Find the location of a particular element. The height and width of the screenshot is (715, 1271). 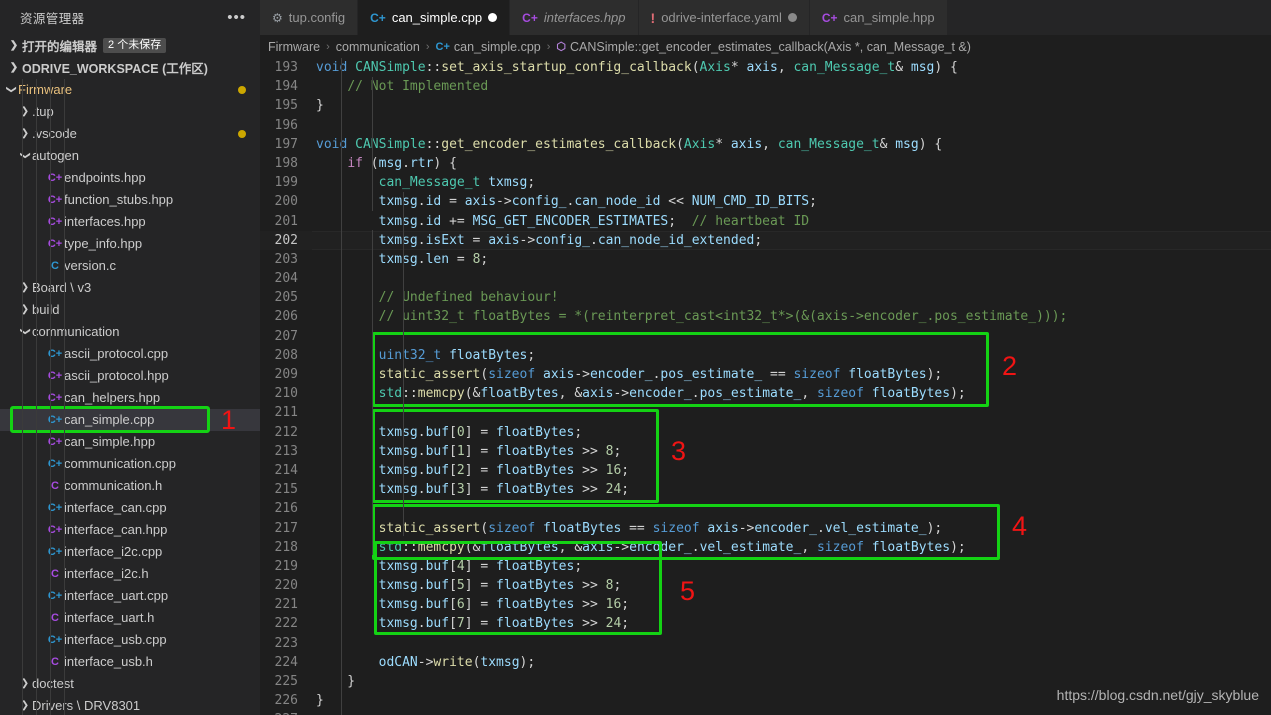

line-number: 197 is located at coordinates (286, 144).